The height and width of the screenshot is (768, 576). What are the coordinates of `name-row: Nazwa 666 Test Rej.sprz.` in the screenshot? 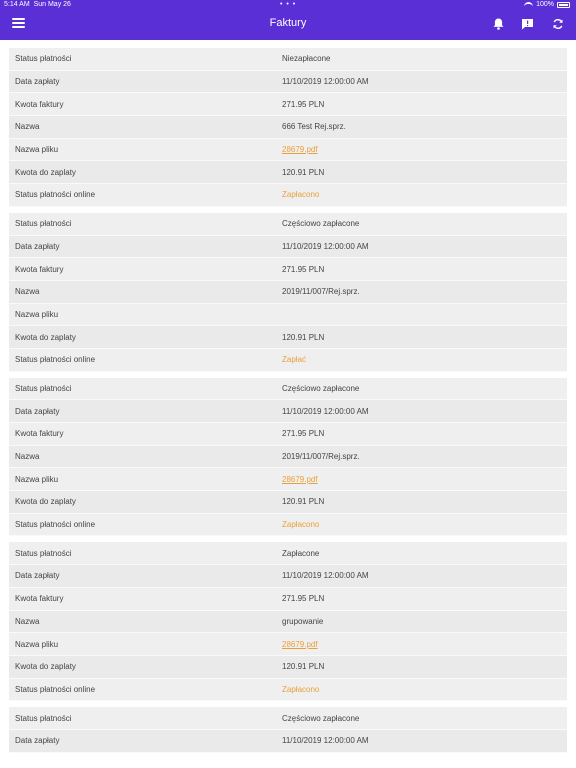 It's located at (288, 127).